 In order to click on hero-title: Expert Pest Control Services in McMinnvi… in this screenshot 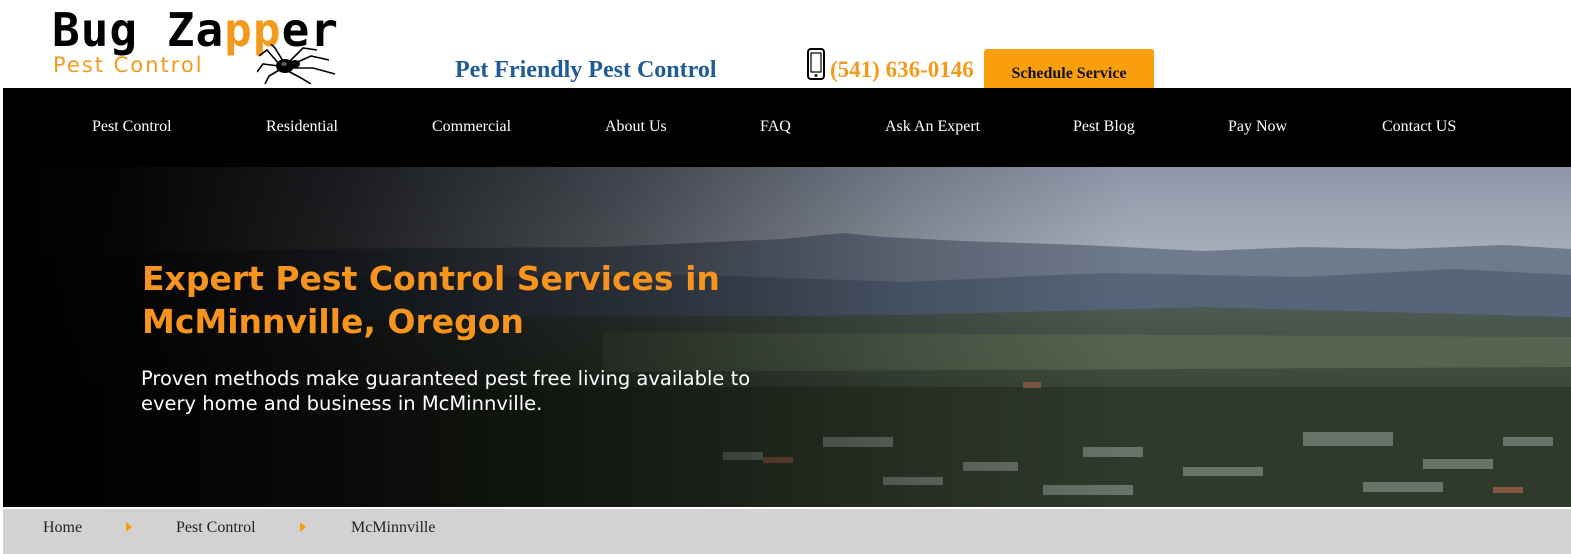, I will do `click(431, 300)`.